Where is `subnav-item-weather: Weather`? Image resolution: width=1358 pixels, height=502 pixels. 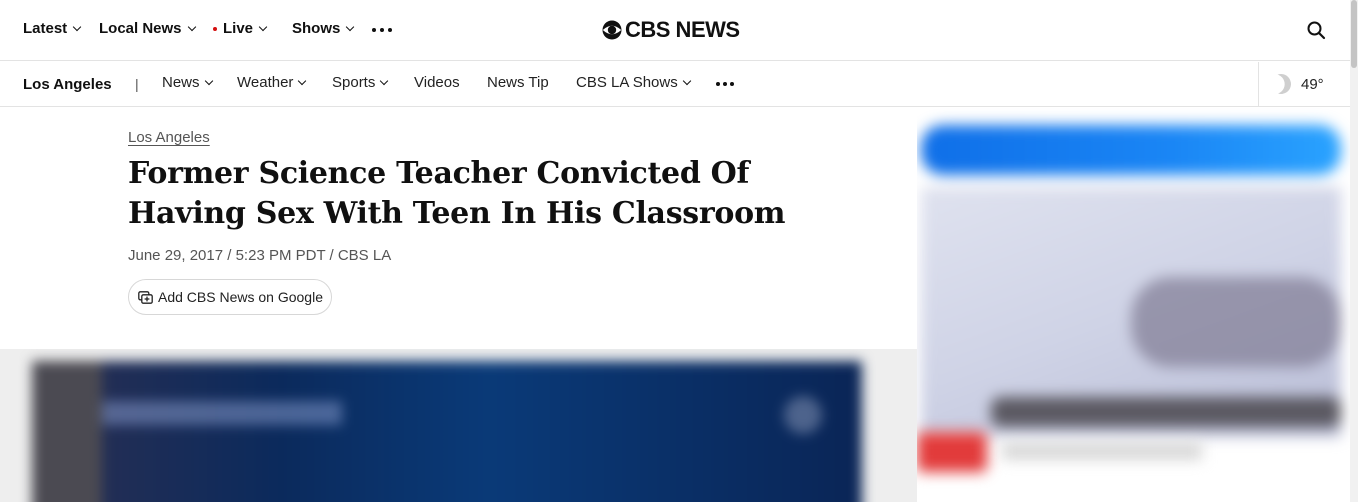 subnav-item-weather: Weather is located at coordinates (272, 82).